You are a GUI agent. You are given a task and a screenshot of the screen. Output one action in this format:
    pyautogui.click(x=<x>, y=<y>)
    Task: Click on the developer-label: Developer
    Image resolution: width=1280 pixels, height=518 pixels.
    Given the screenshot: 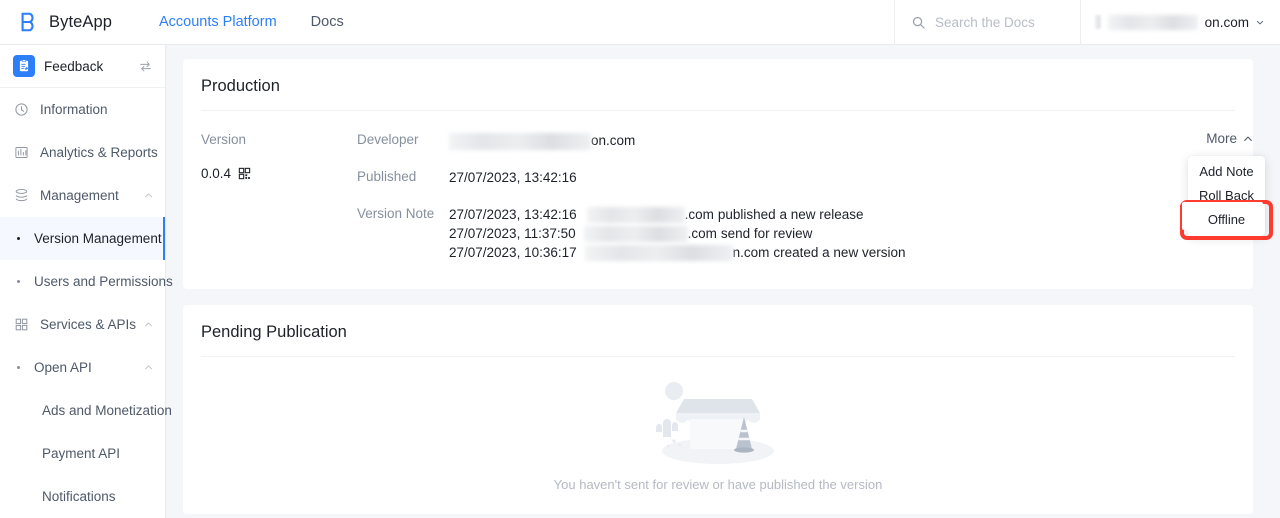 What is the action you would take?
    pyautogui.click(x=388, y=139)
    